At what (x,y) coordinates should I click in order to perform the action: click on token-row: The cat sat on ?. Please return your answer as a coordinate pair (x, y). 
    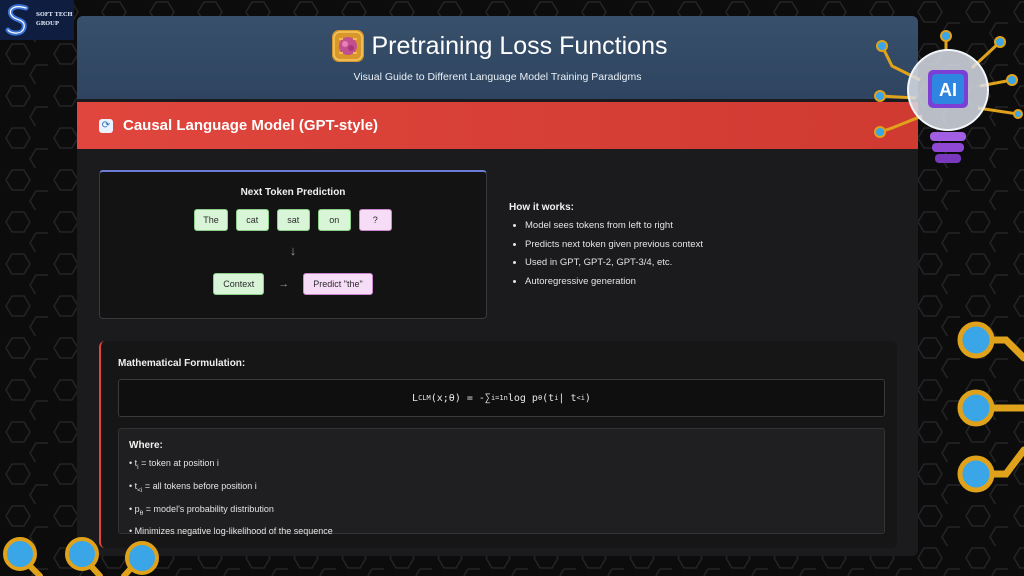
    Looking at the image, I should click on (293, 220).